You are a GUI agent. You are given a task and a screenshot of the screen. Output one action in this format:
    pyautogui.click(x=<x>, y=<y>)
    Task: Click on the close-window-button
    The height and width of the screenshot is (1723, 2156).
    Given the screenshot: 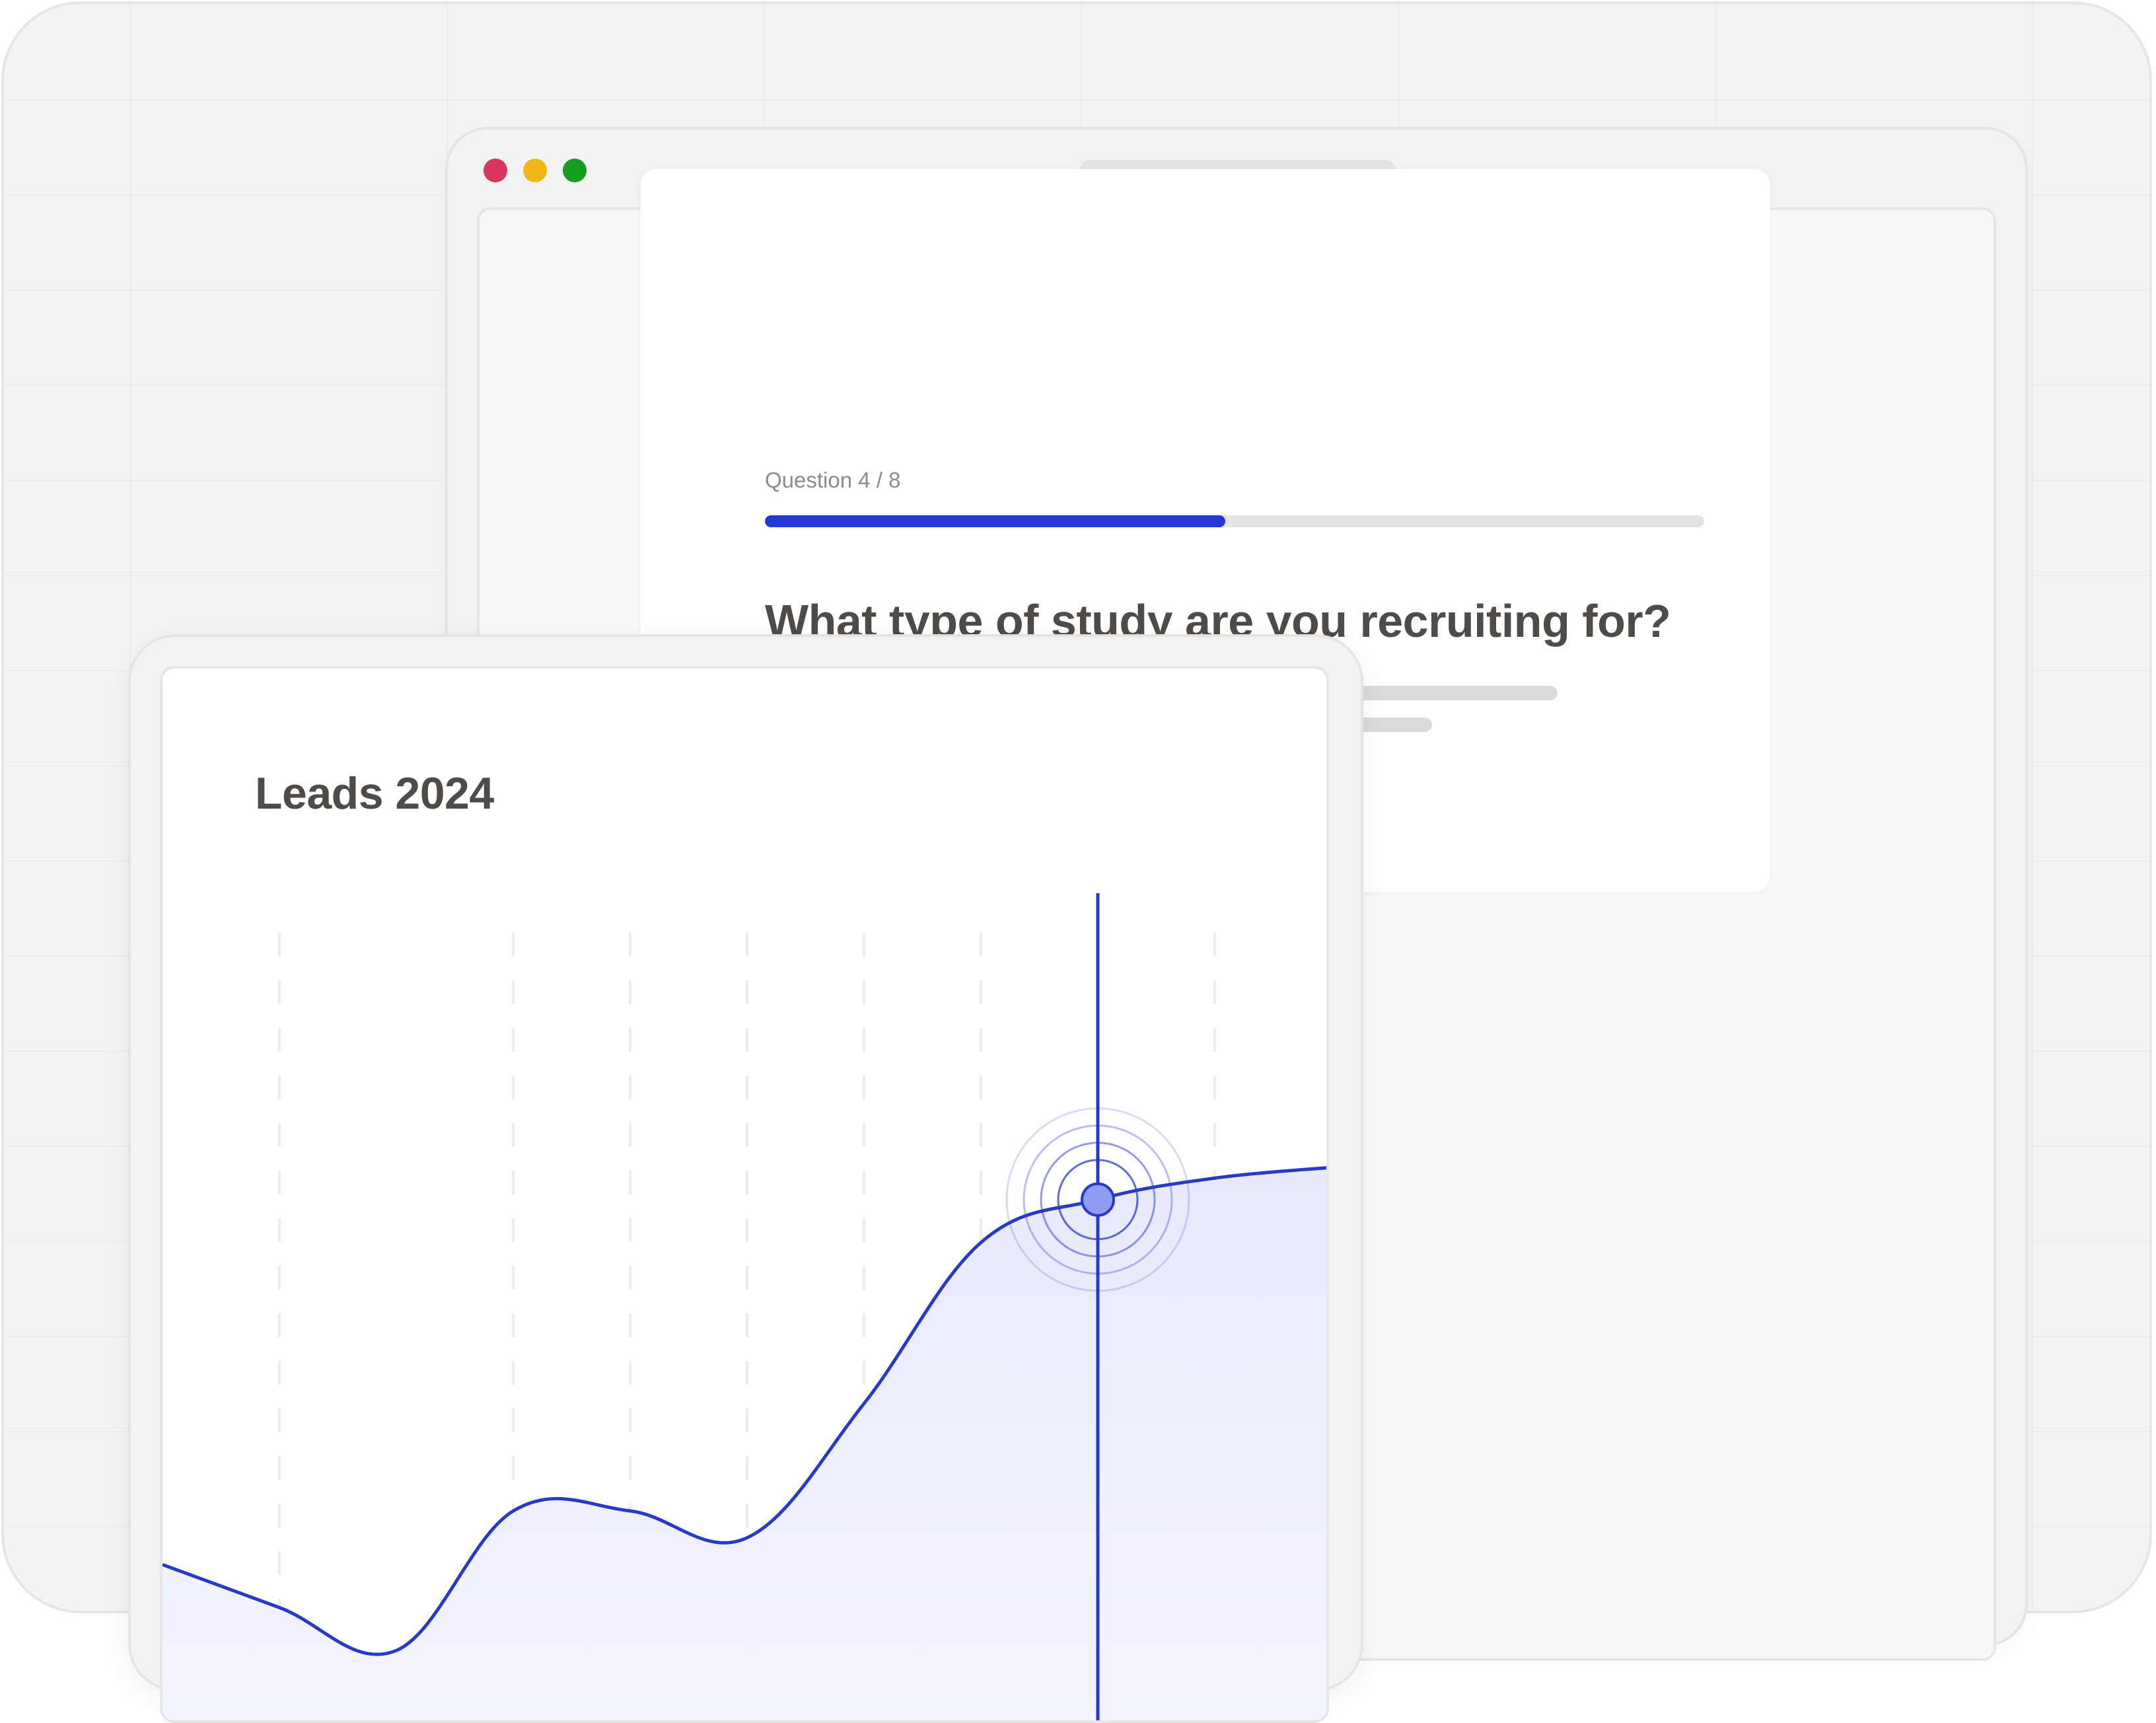 What is the action you would take?
    pyautogui.click(x=495, y=170)
    